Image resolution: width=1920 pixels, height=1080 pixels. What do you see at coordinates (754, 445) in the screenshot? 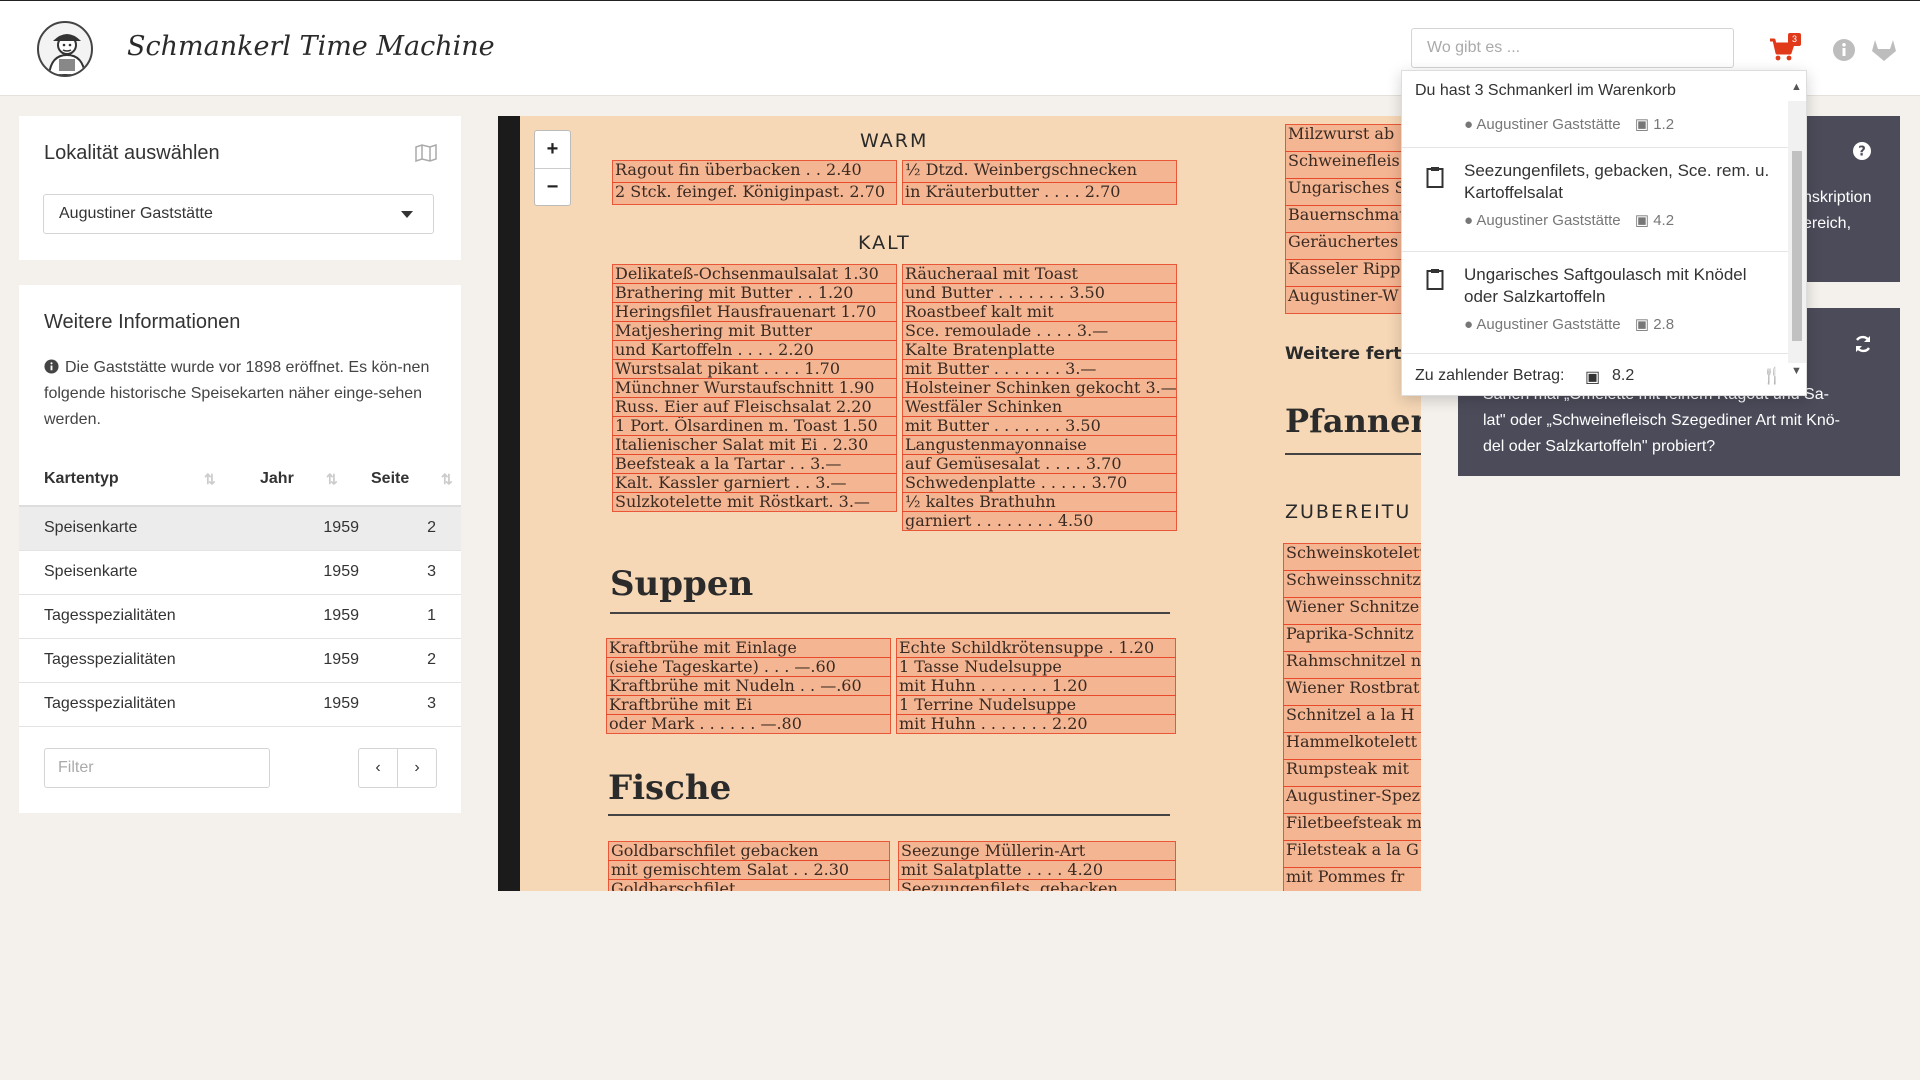
I see `menu-entry: Italienischer Salat mit Ei . 2.30` at bounding box center [754, 445].